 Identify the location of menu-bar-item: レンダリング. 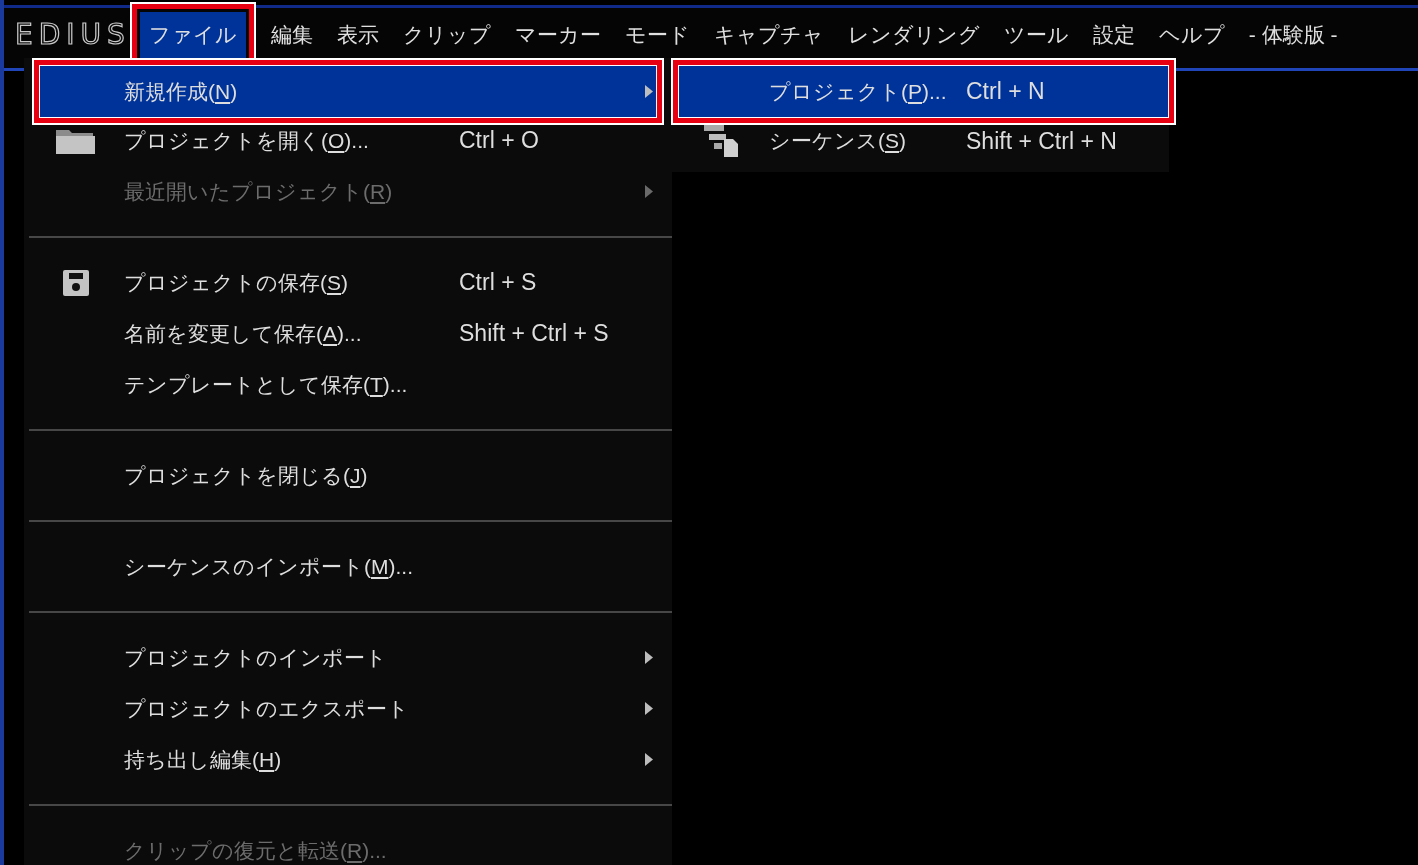
(913, 35).